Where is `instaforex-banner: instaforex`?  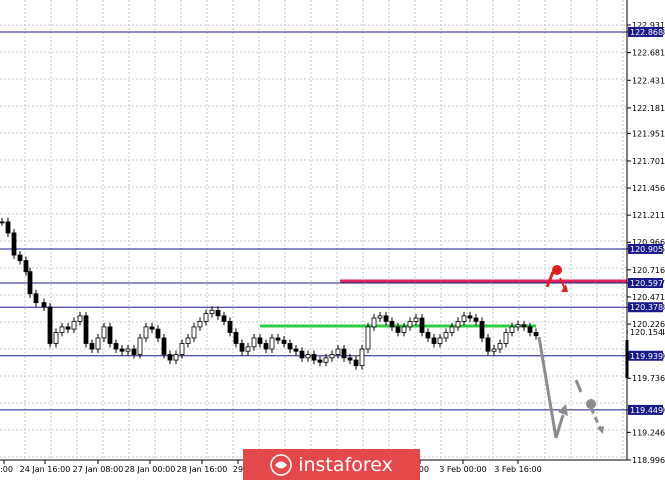
instaforex-banner: instaforex is located at coordinates (331, 464).